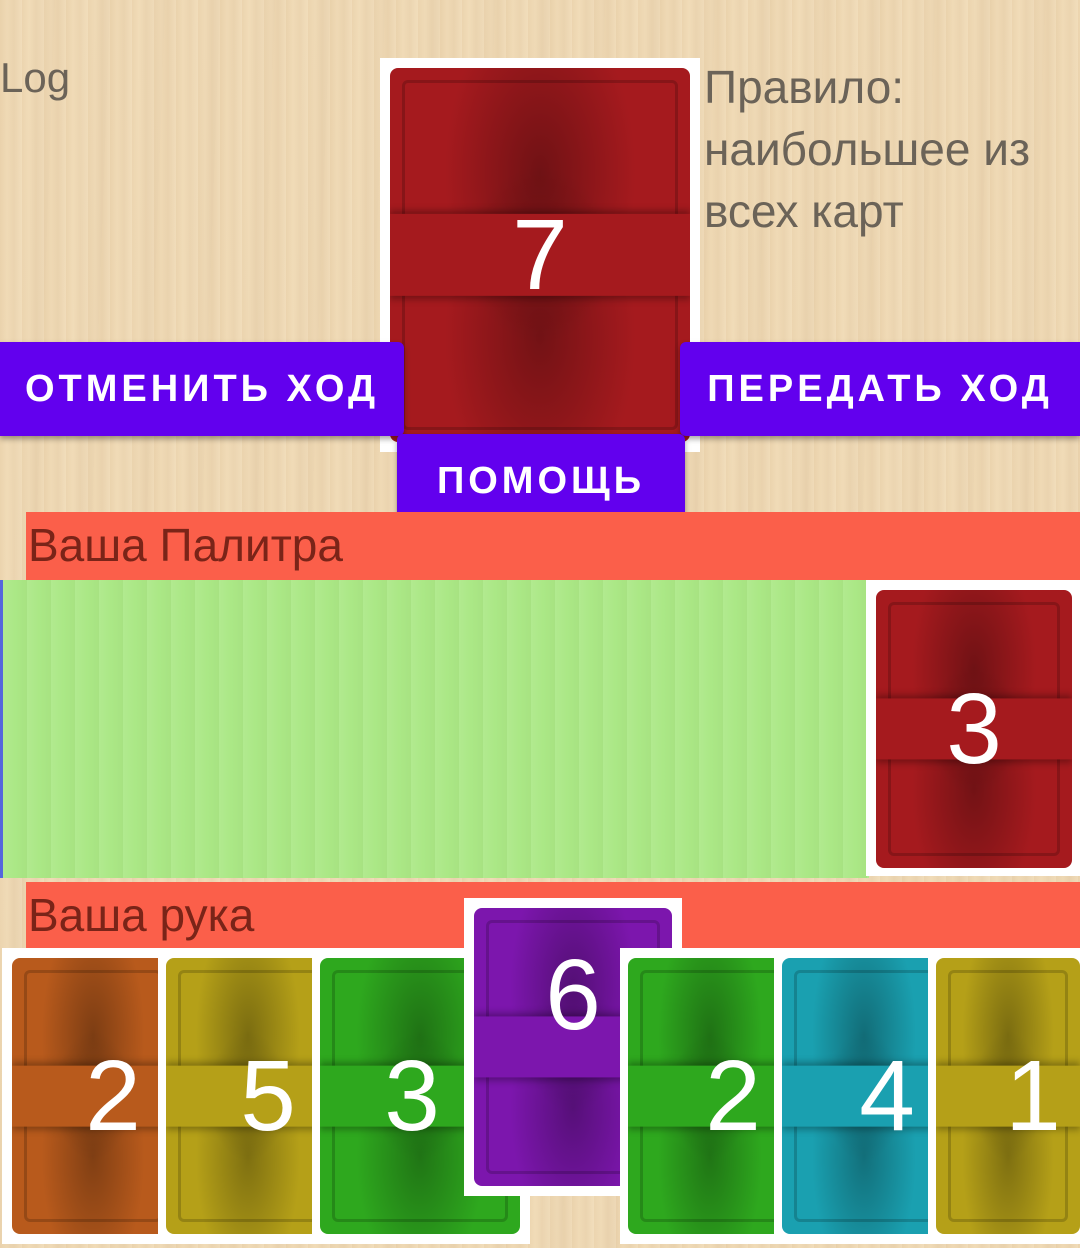 This screenshot has height=1248, width=1080. I want to click on palette-card: 3, so click(973, 728).